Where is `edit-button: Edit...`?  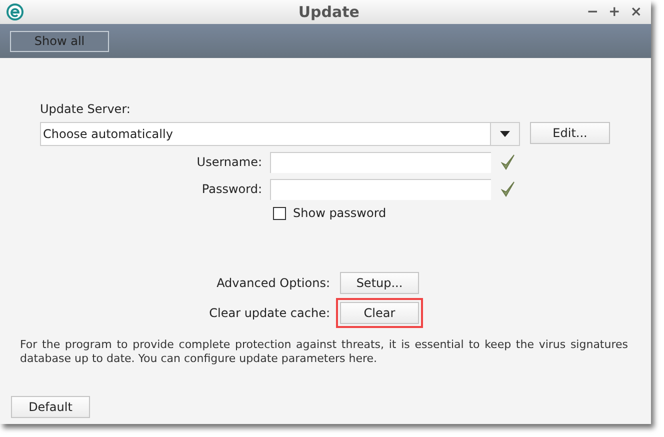
edit-button: Edit... is located at coordinates (570, 133).